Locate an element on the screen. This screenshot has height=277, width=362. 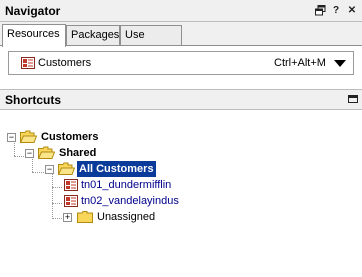
navigator-title: Navigator is located at coordinates (33, 11).